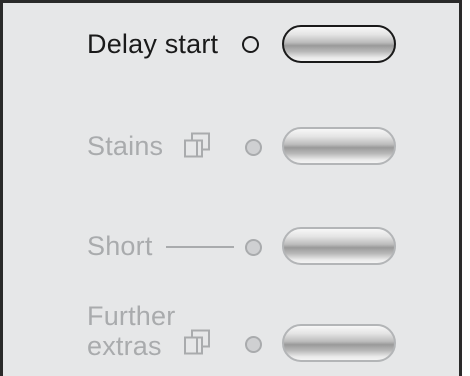 The height and width of the screenshot is (376, 470). Describe the element at coordinates (250, 44) in the screenshot. I see `delay-start-indicator` at that location.